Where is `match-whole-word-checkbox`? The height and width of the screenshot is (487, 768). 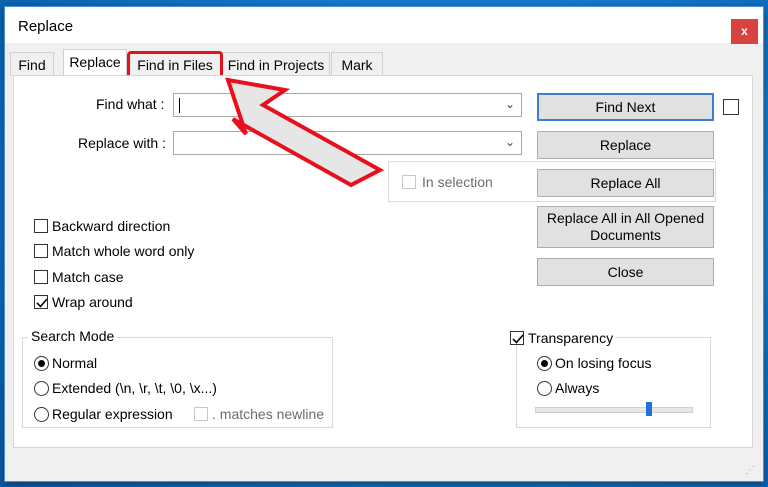 match-whole-word-checkbox is located at coordinates (41, 251).